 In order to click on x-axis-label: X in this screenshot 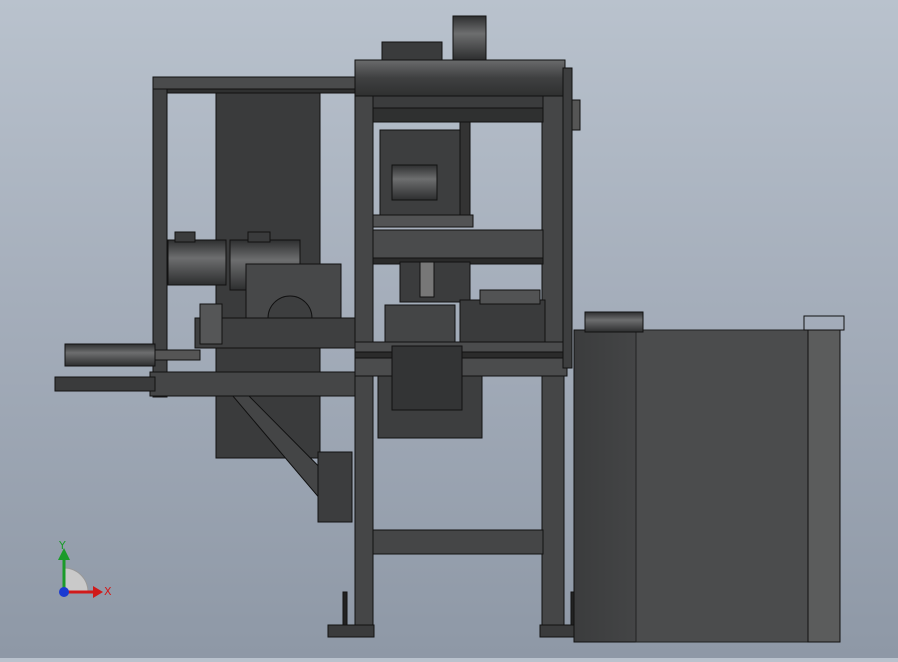, I will do `click(108, 591)`.